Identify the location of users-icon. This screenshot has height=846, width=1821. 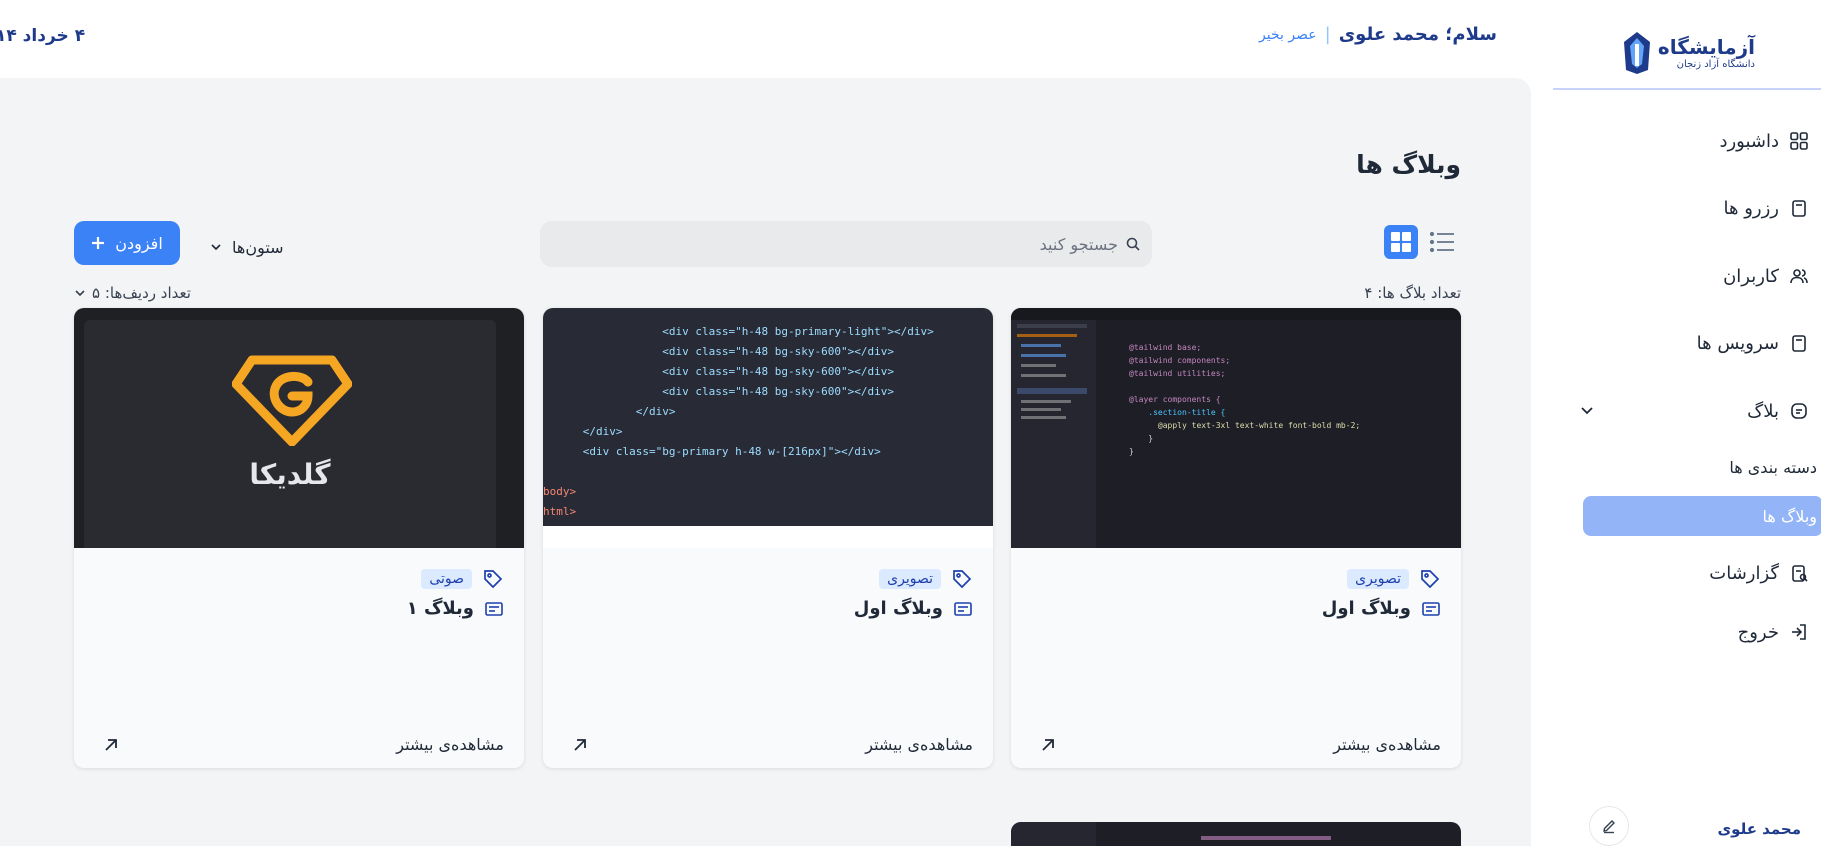
(1799, 276).